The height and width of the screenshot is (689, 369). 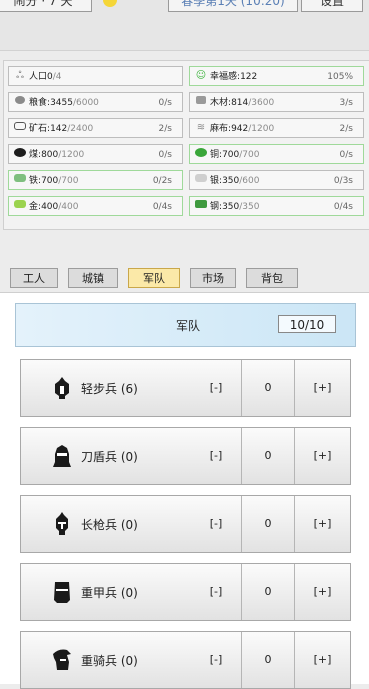 What do you see at coordinates (213, 278) in the screenshot?
I see `tab-market: 市场` at bounding box center [213, 278].